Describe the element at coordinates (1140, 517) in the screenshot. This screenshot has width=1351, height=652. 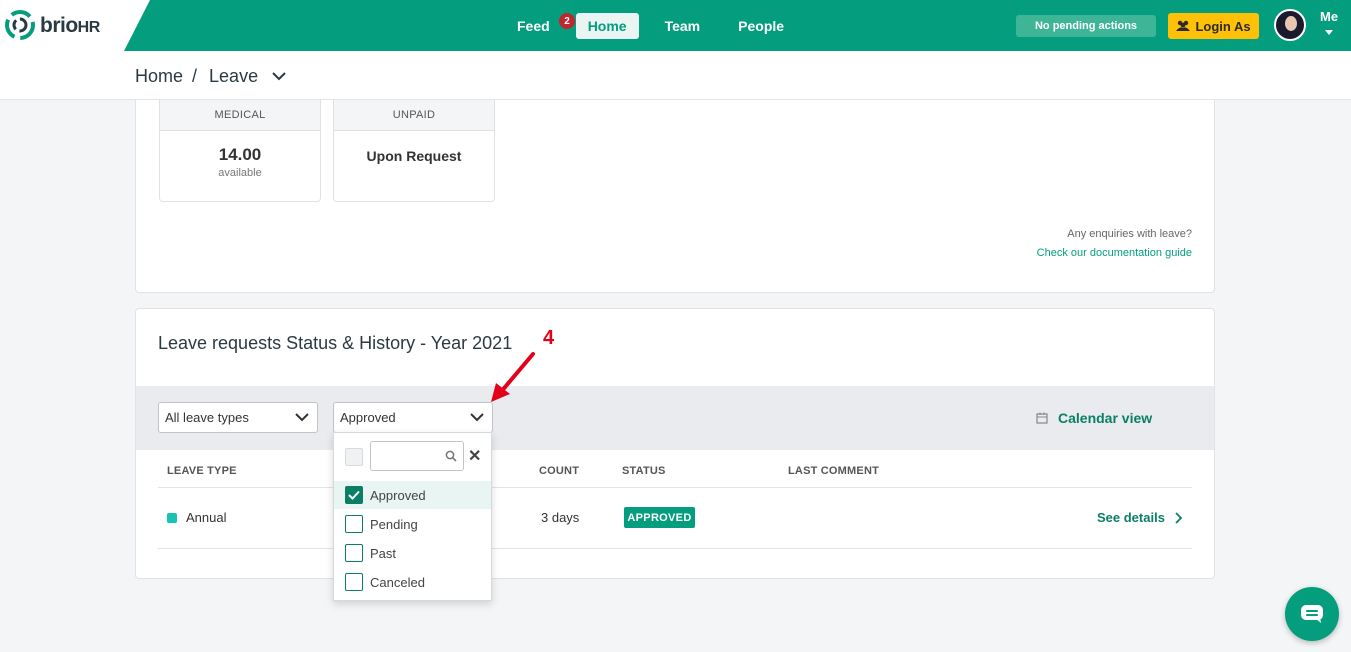
I see `see-details-link: See details` at that location.